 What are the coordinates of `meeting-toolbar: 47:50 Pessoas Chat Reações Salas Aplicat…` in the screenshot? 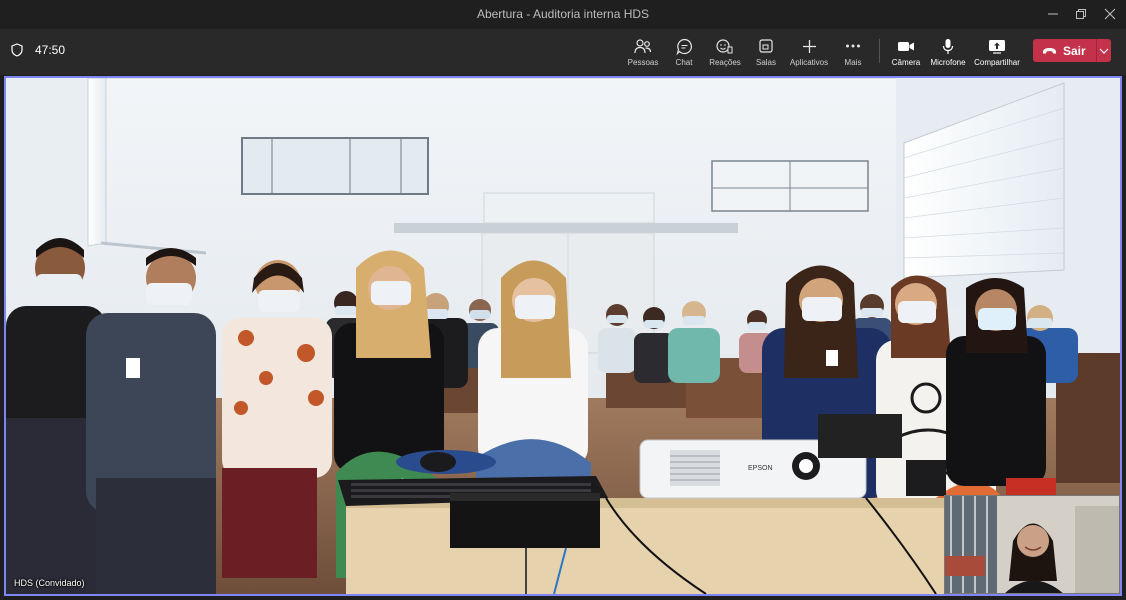 It's located at (563, 52).